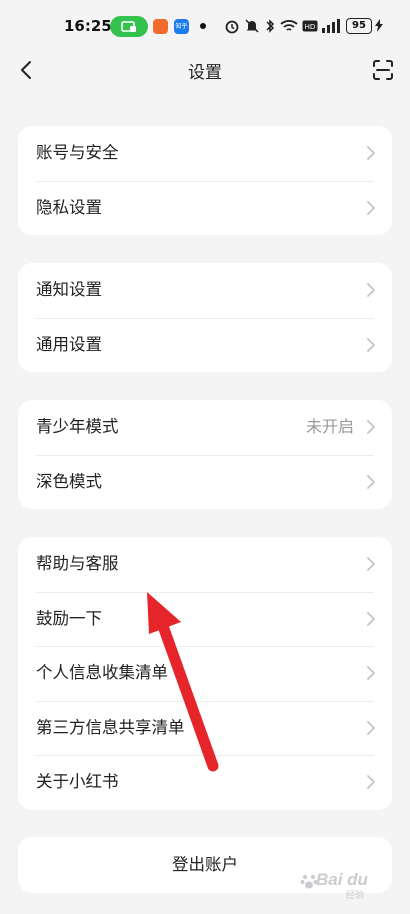 The height and width of the screenshot is (914, 410). Describe the element at coordinates (270, 26) in the screenshot. I see `bluetooth-icon` at that location.